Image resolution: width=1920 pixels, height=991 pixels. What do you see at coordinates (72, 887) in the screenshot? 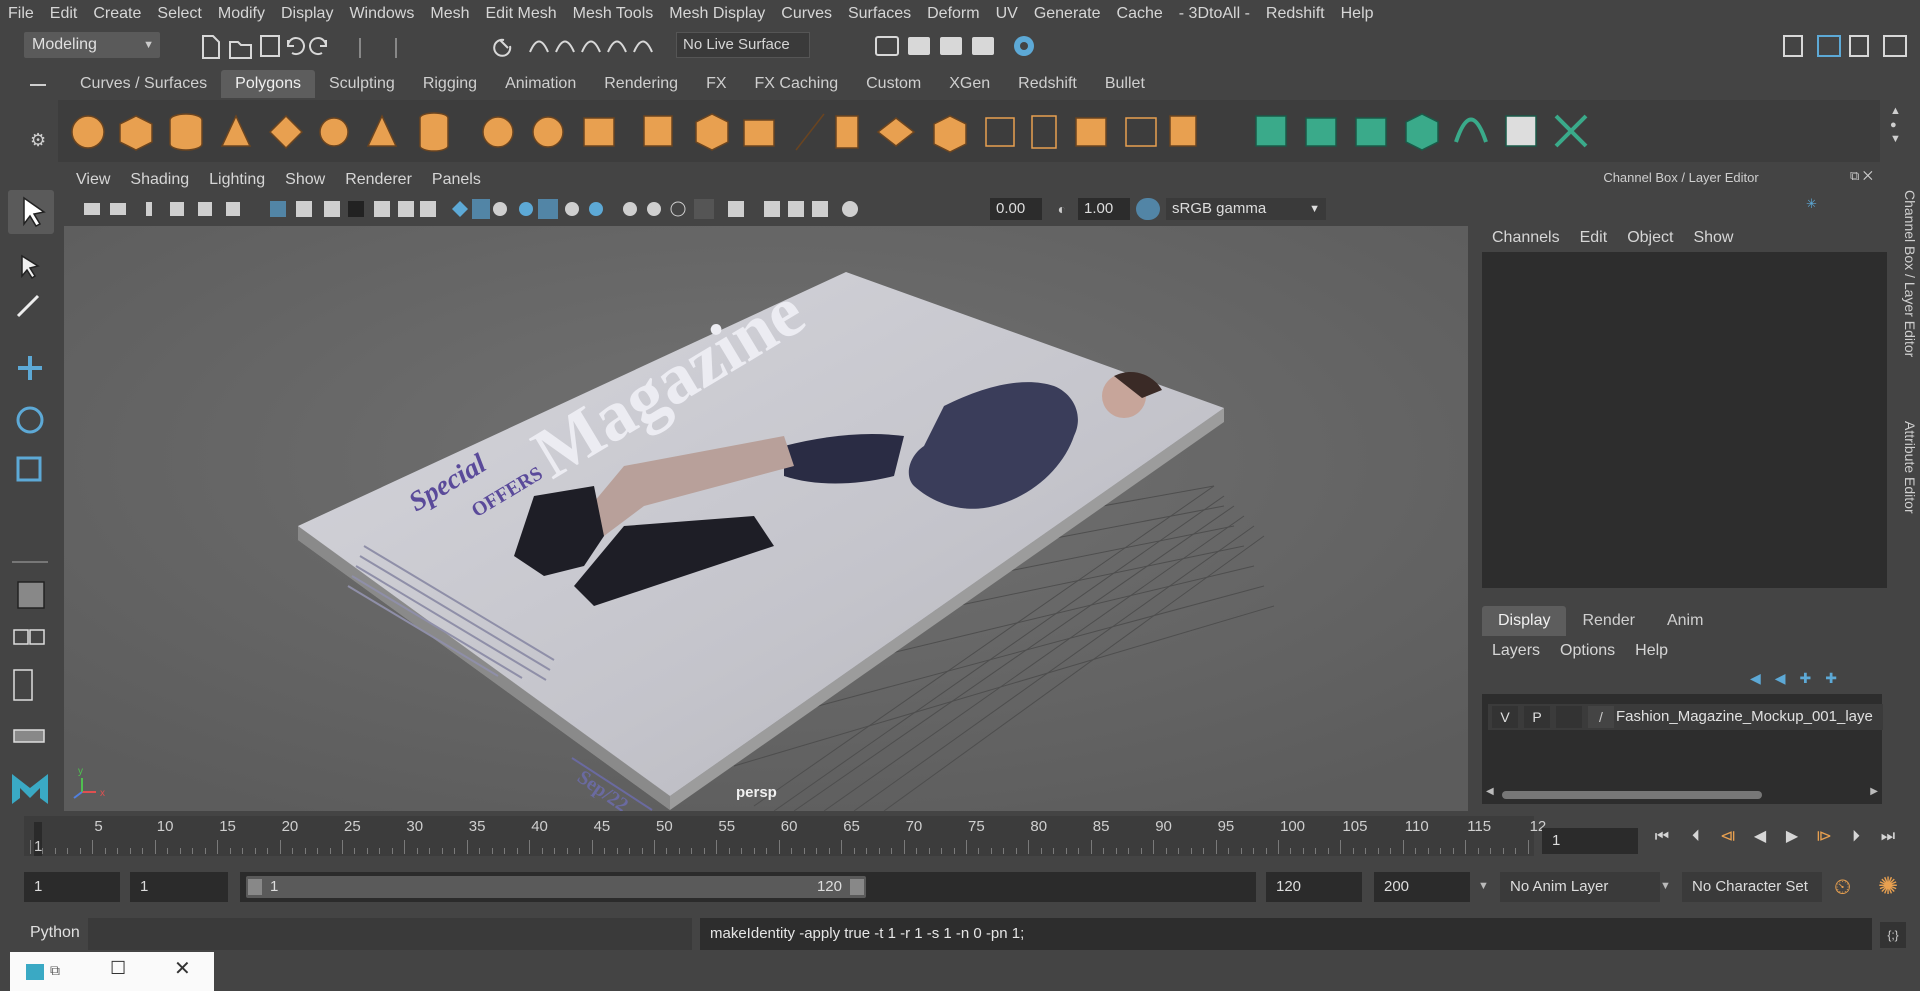
I see `animation-start-field: 1` at bounding box center [72, 887].